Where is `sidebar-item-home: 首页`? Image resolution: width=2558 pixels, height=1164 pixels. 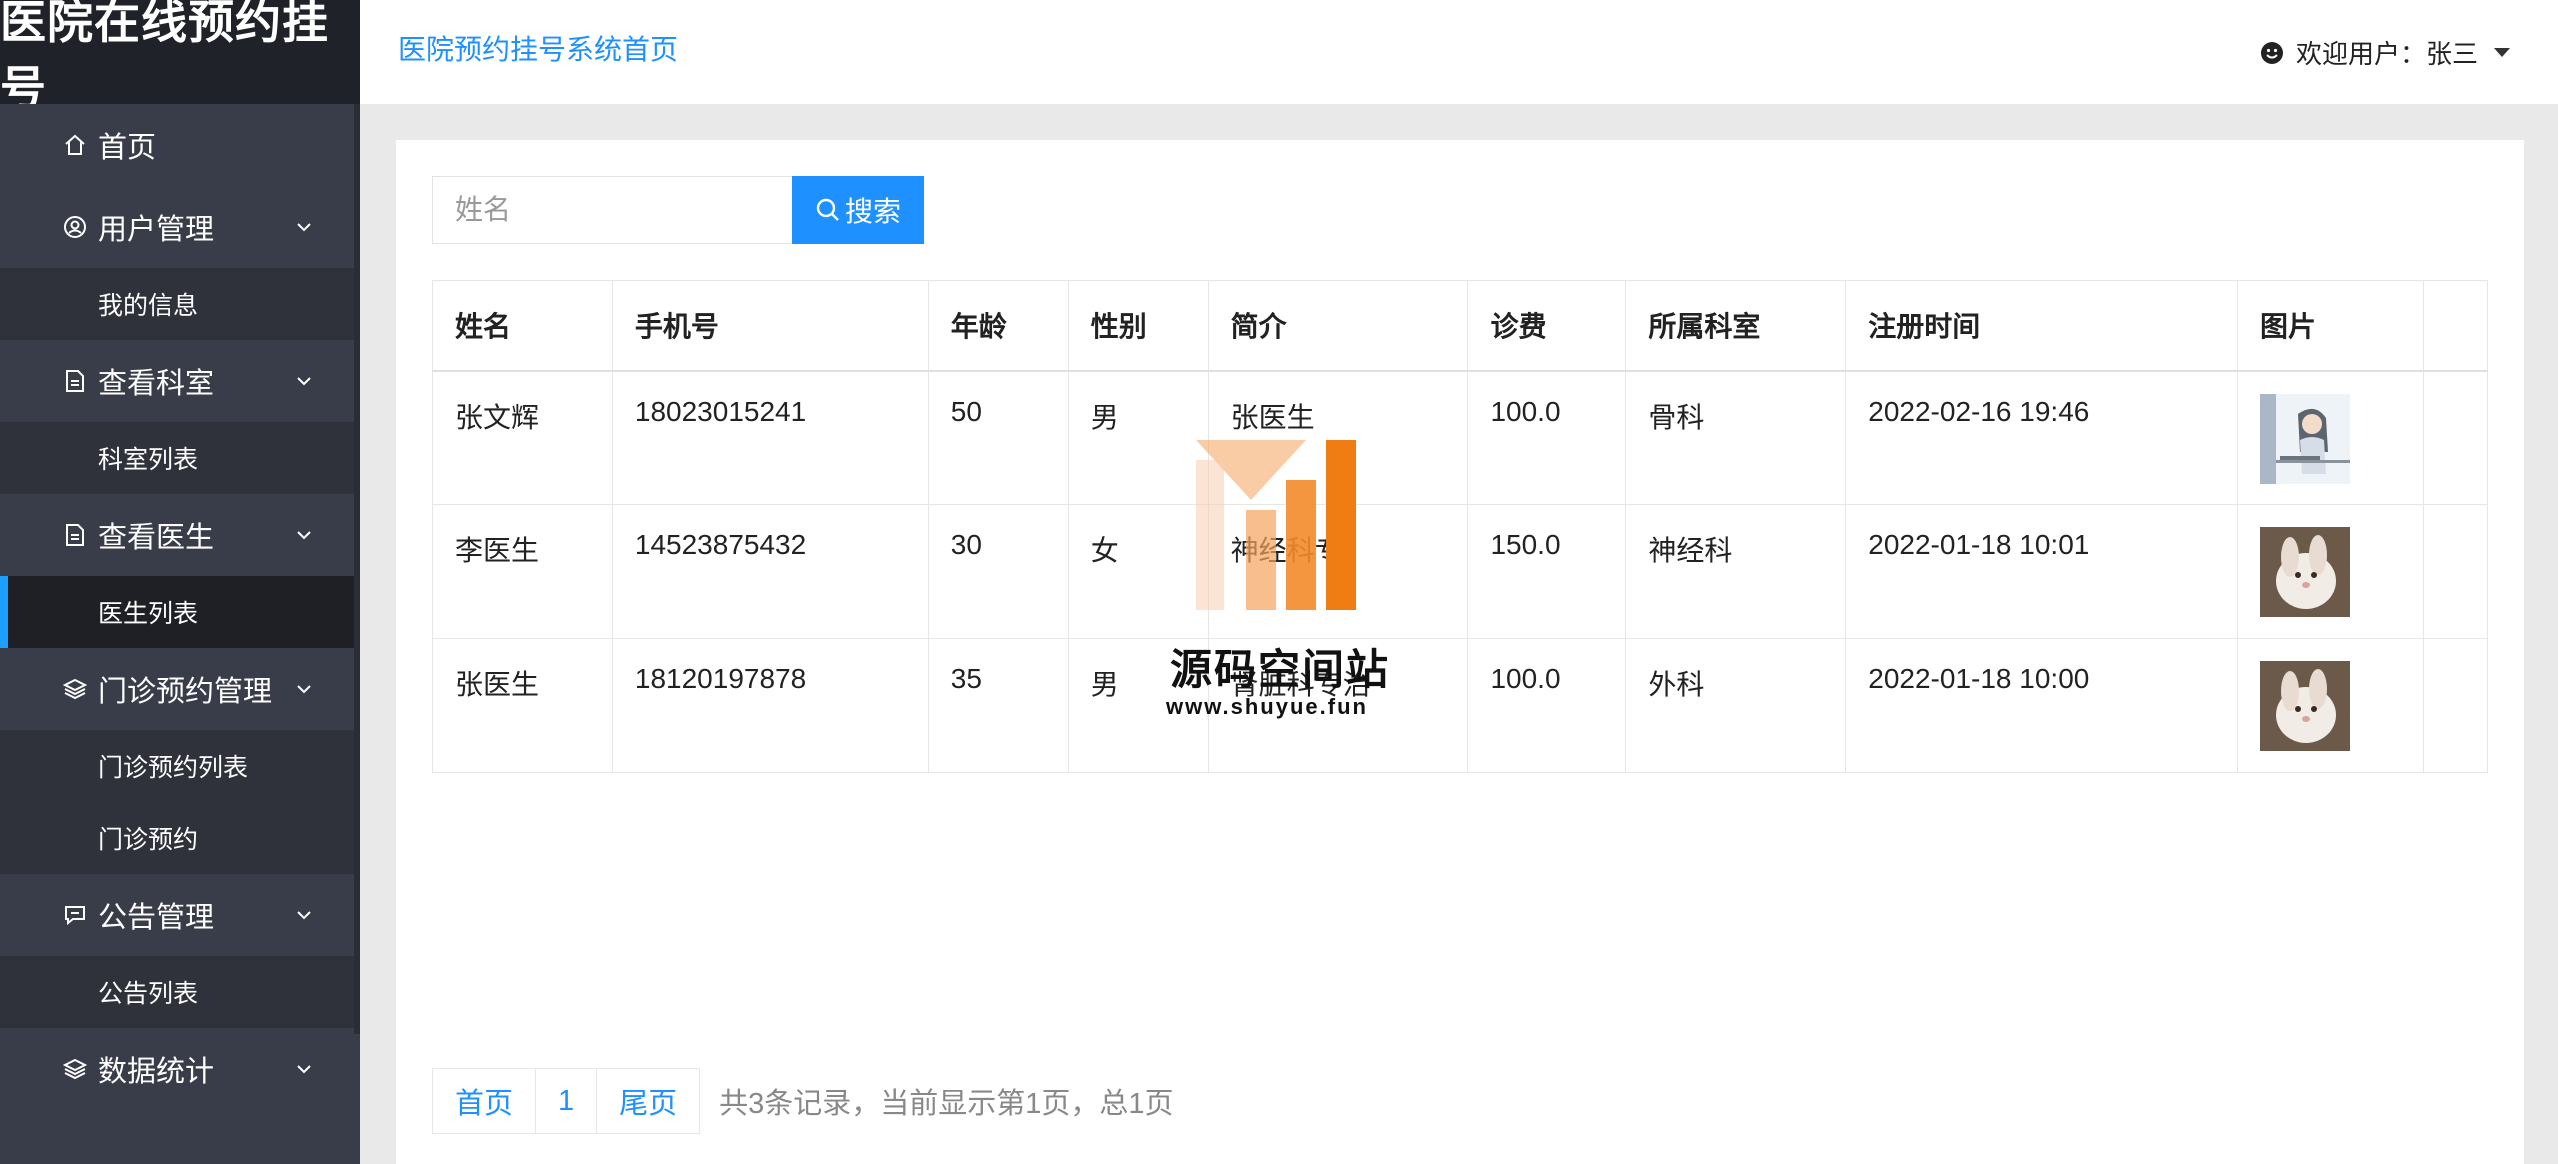 sidebar-item-home: 首页 is located at coordinates (180, 145).